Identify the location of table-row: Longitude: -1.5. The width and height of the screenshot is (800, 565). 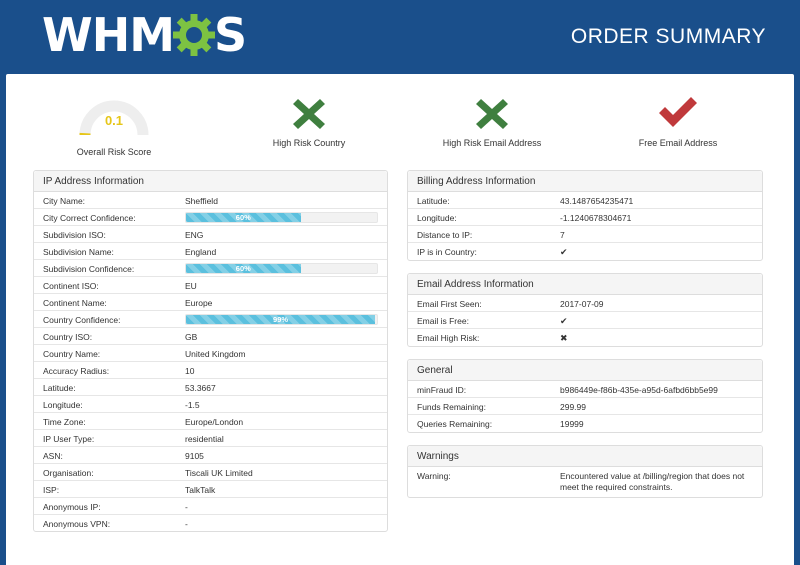
(210, 404).